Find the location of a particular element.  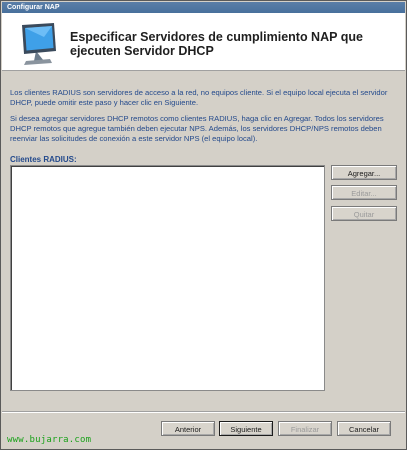

finish-button: Finalizar is located at coordinates (305, 428).